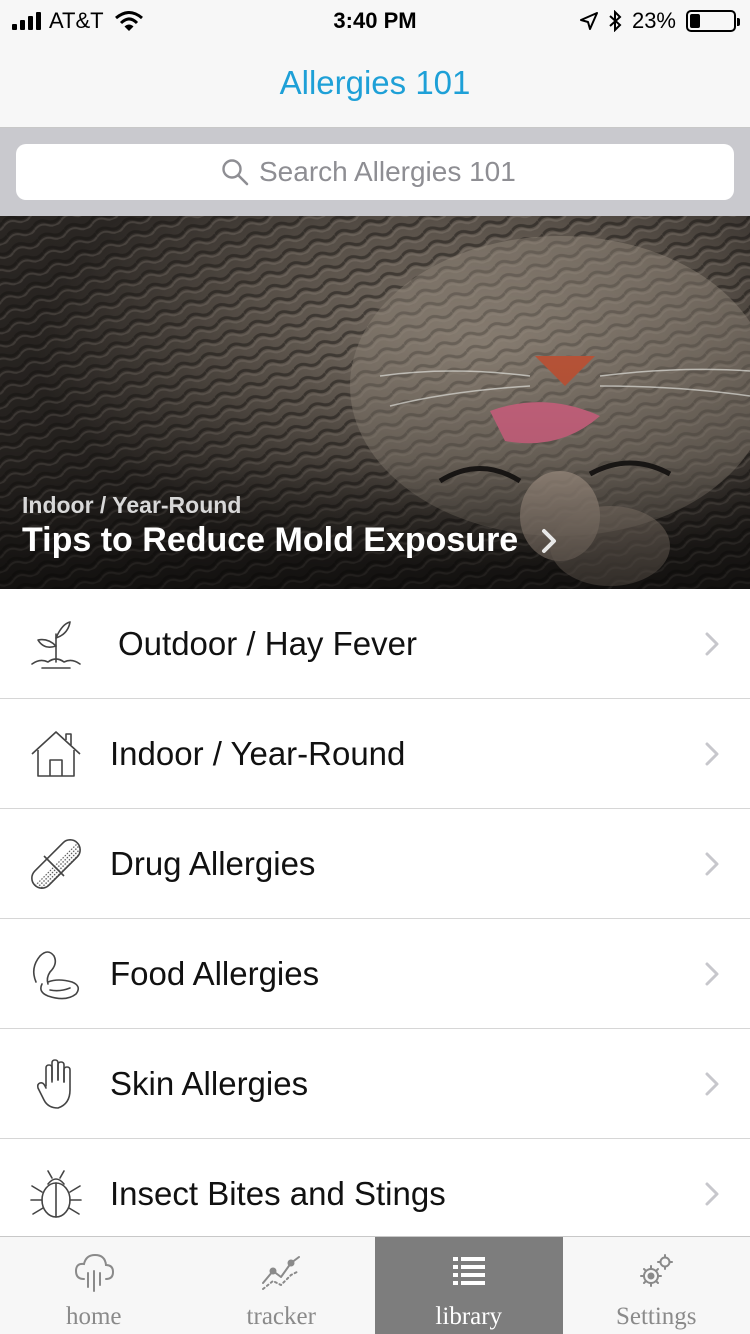 This screenshot has width=750, height=1334. I want to click on tab-bar: home tracker library Settings, so click(375, 1285).